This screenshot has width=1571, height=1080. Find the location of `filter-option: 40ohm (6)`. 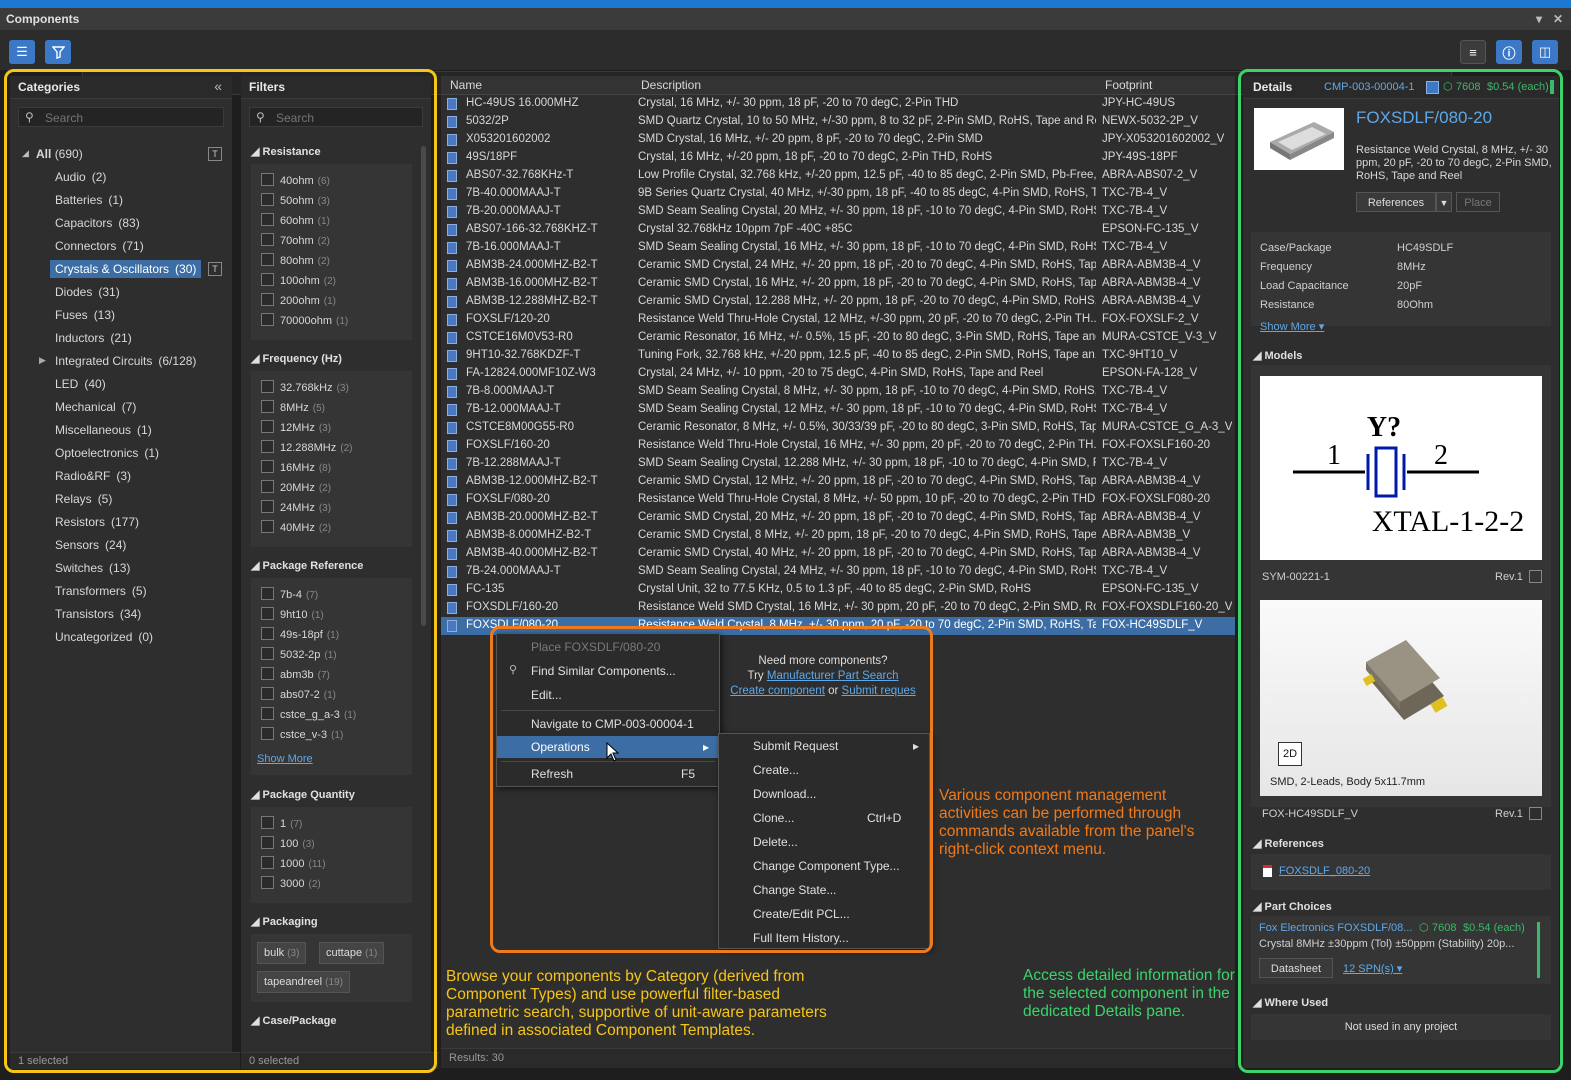

filter-option: 40ohm (6) is located at coordinates (295, 181).